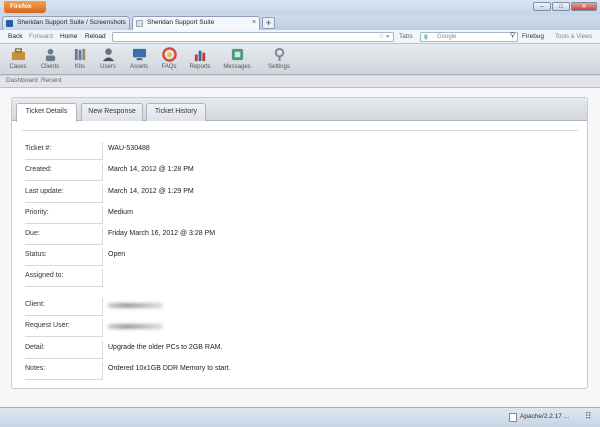 The height and width of the screenshot is (427, 600). What do you see at coordinates (295, 255) in the screenshot?
I see `field-status: Status: Open` at bounding box center [295, 255].